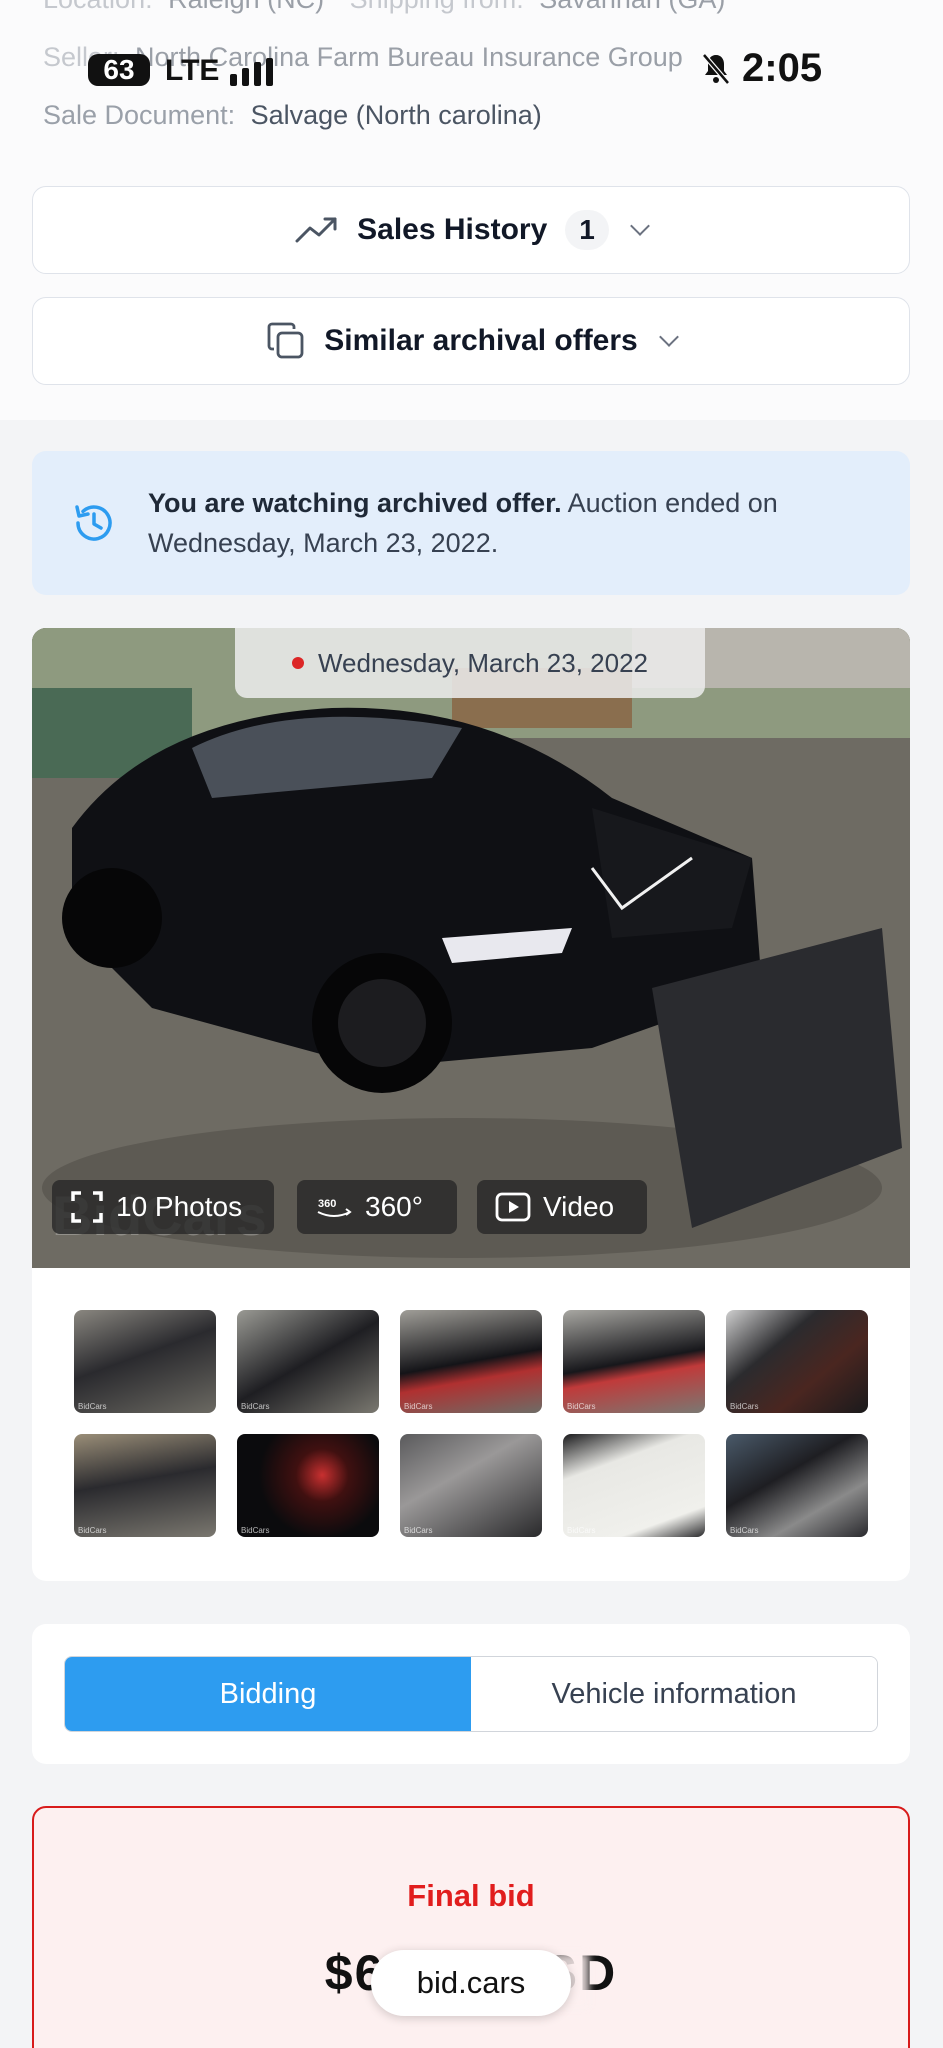 This screenshot has height=2048, width=943. I want to click on sales-history-count: 1, so click(587, 230).